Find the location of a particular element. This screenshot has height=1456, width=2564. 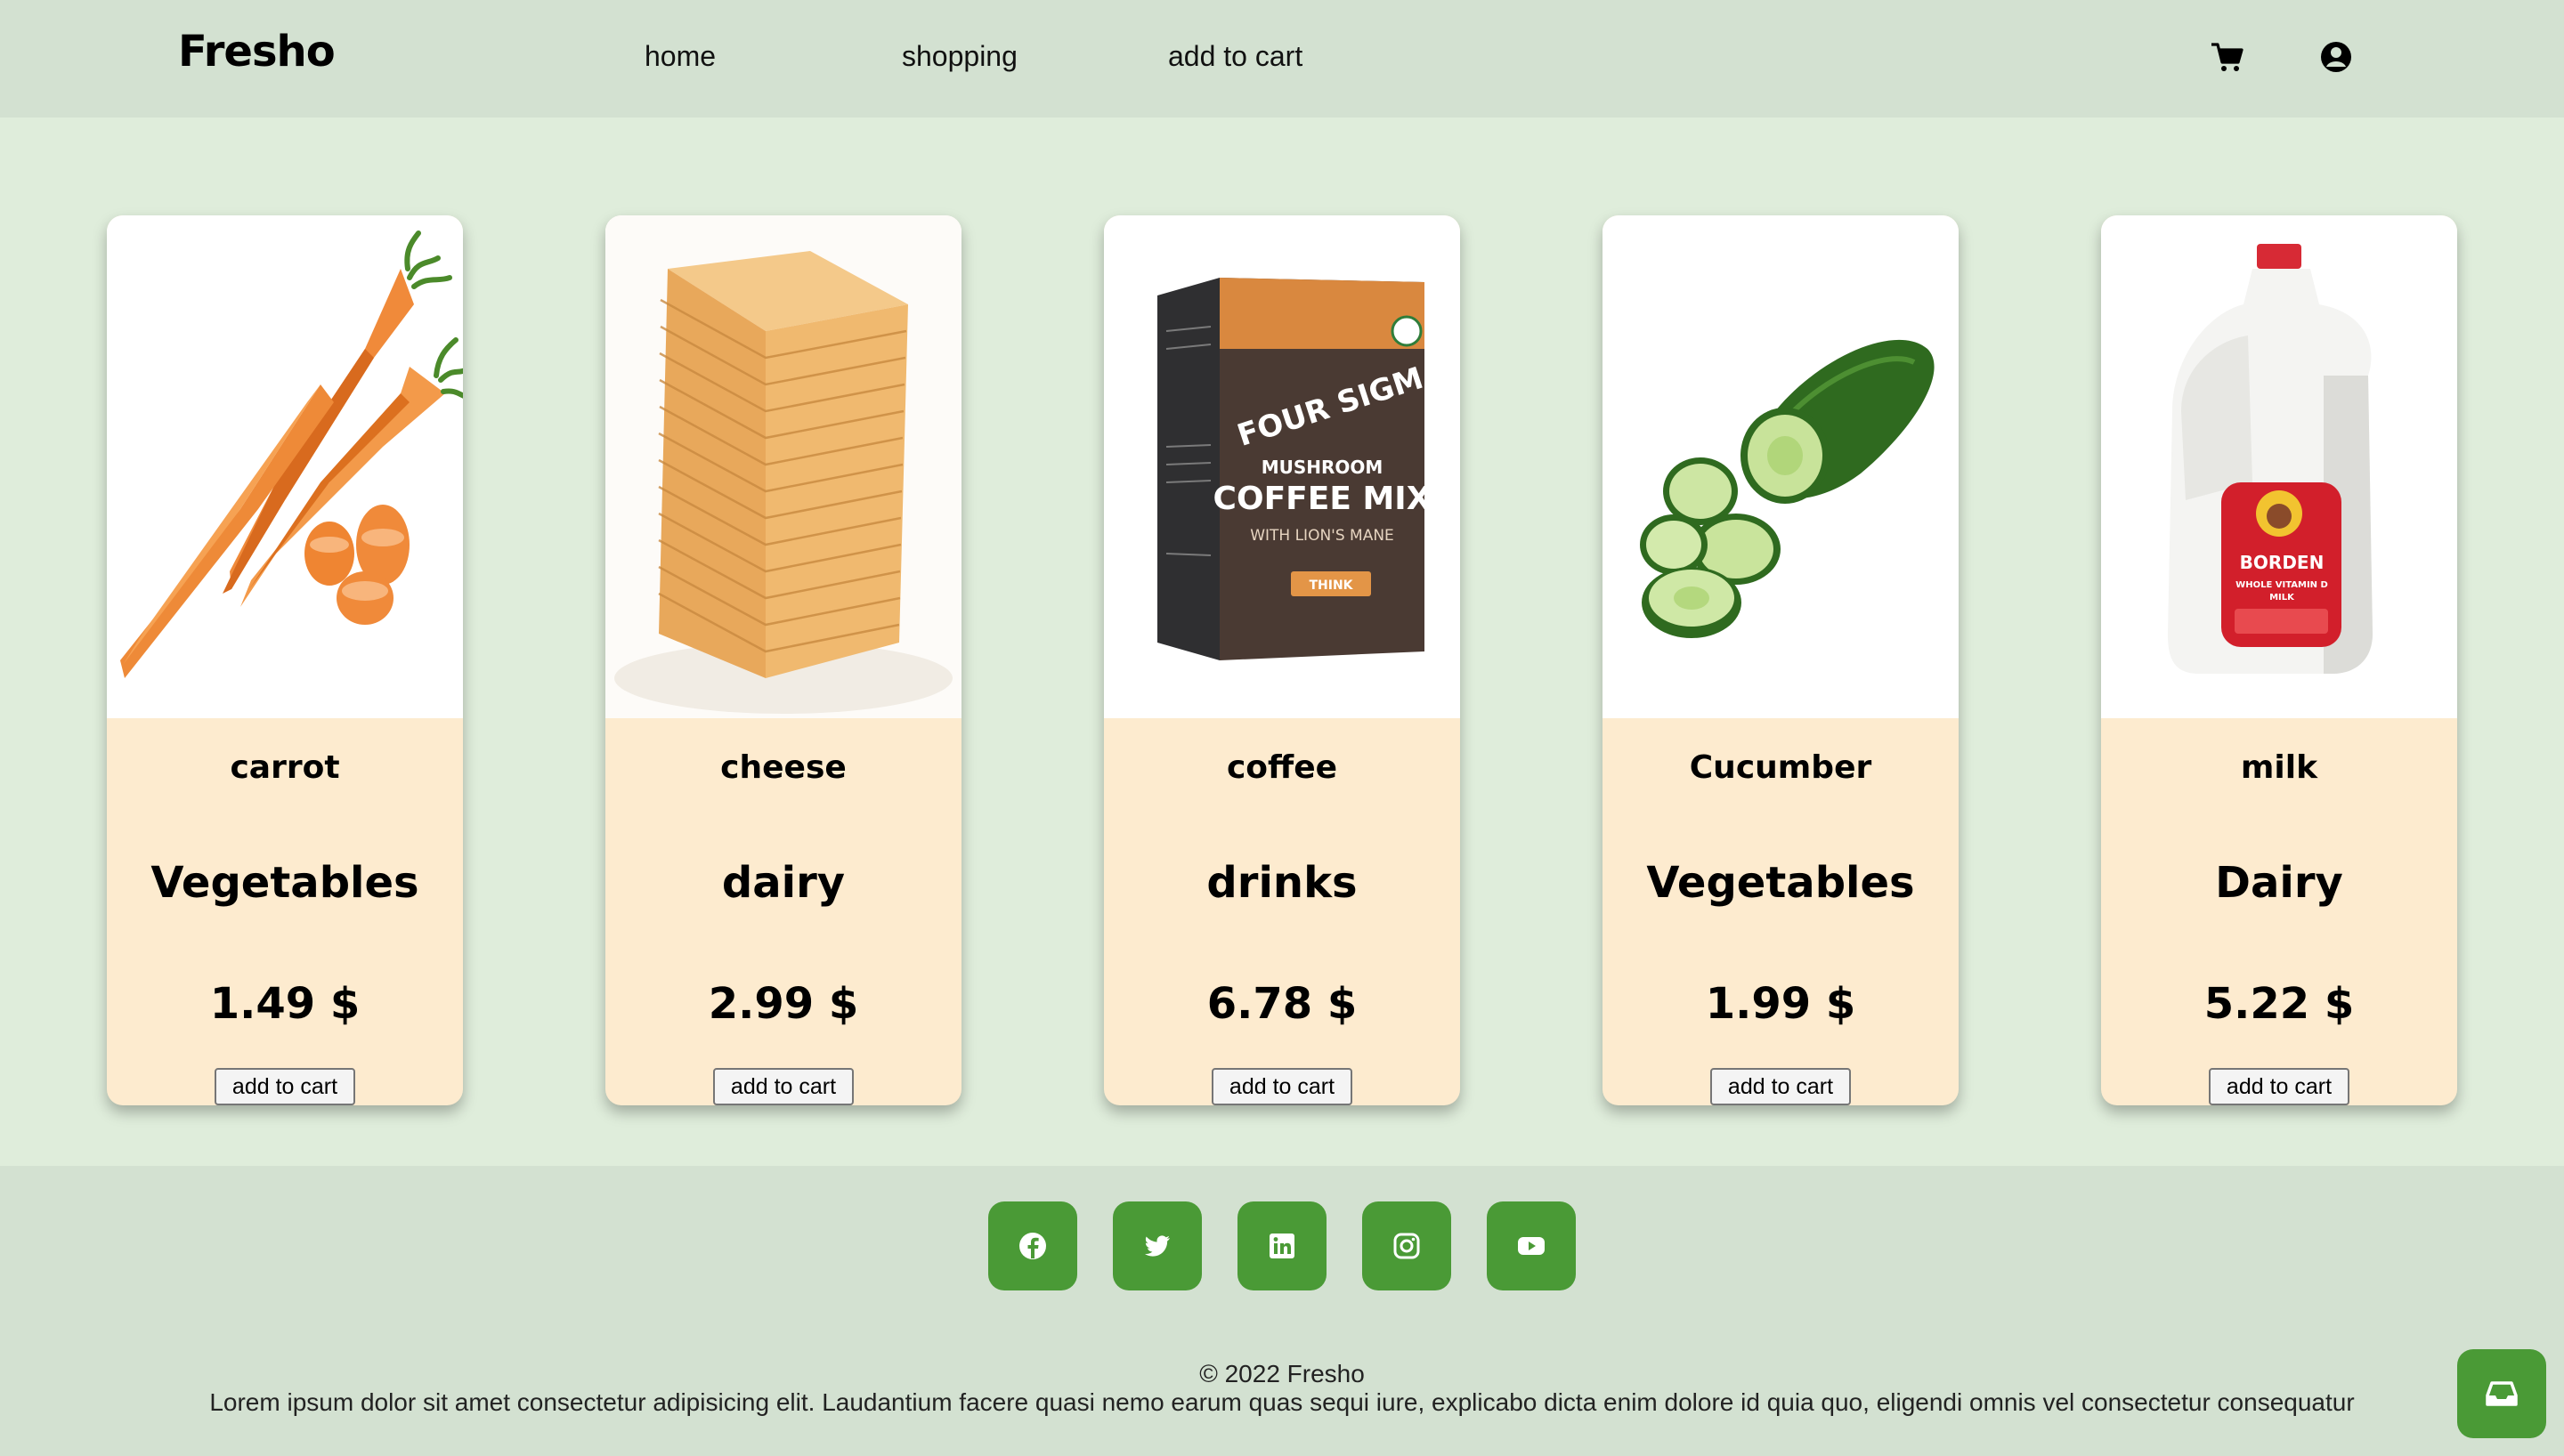

inbox-icon is located at coordinates (2502, 1393).